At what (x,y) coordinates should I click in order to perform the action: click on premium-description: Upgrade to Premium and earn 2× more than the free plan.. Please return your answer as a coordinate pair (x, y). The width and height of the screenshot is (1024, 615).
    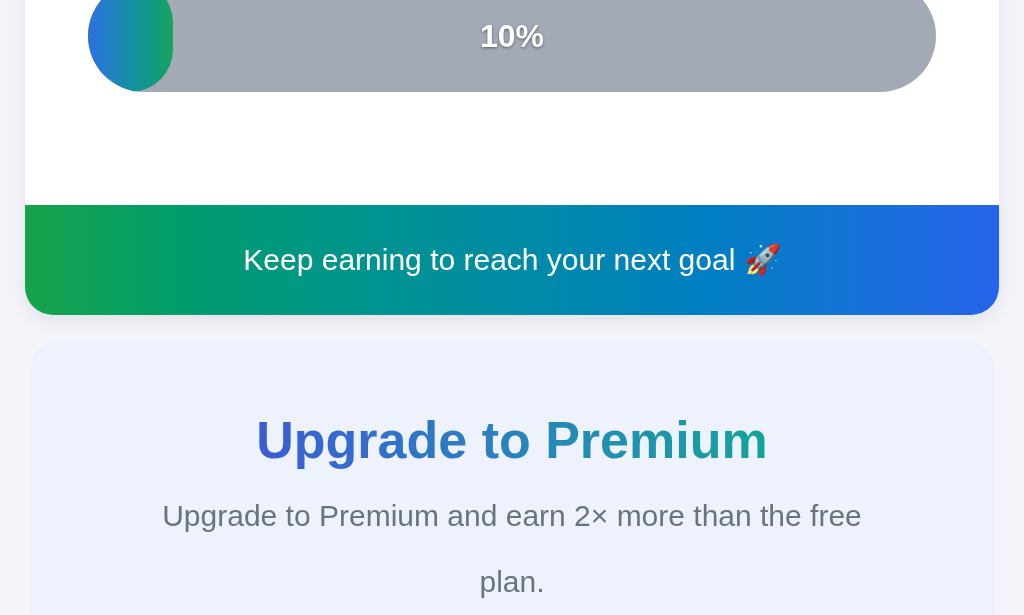
    Looking at the image, I should click on (512, 549).